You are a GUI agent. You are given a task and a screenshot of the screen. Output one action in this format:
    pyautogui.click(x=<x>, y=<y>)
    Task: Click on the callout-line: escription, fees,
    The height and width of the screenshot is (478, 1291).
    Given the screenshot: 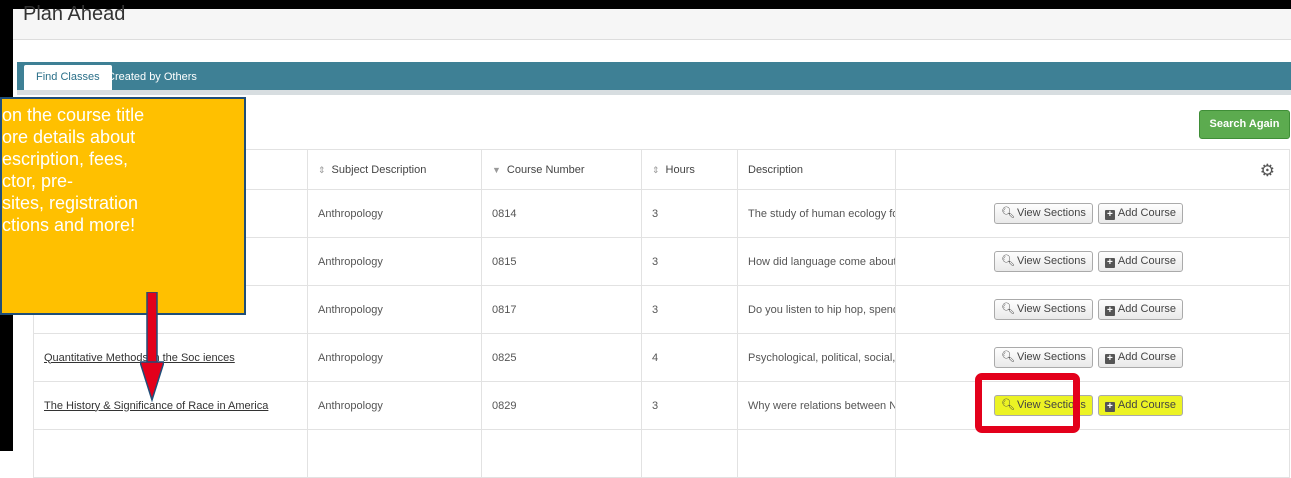 What is the action you would take?
    pyautogui.click(x=65, y=159)
    